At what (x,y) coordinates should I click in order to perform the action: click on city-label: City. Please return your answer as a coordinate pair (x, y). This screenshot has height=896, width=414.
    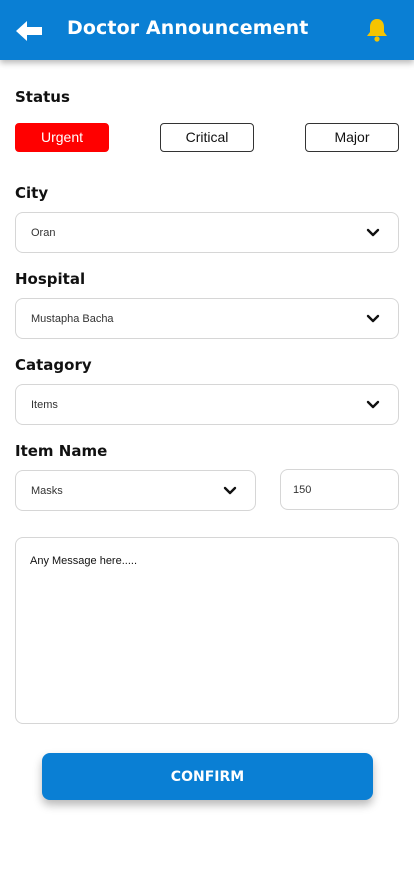
    Looking at the image, I should click on (32, 193).